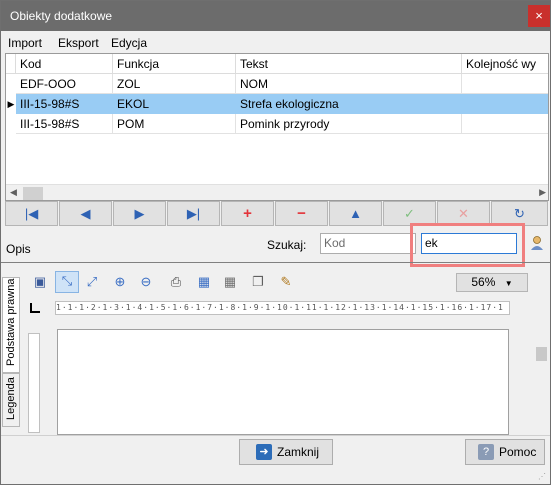  I want to click on tab-podstawa-prawna: Podstawa prawna, so click(11, 325).